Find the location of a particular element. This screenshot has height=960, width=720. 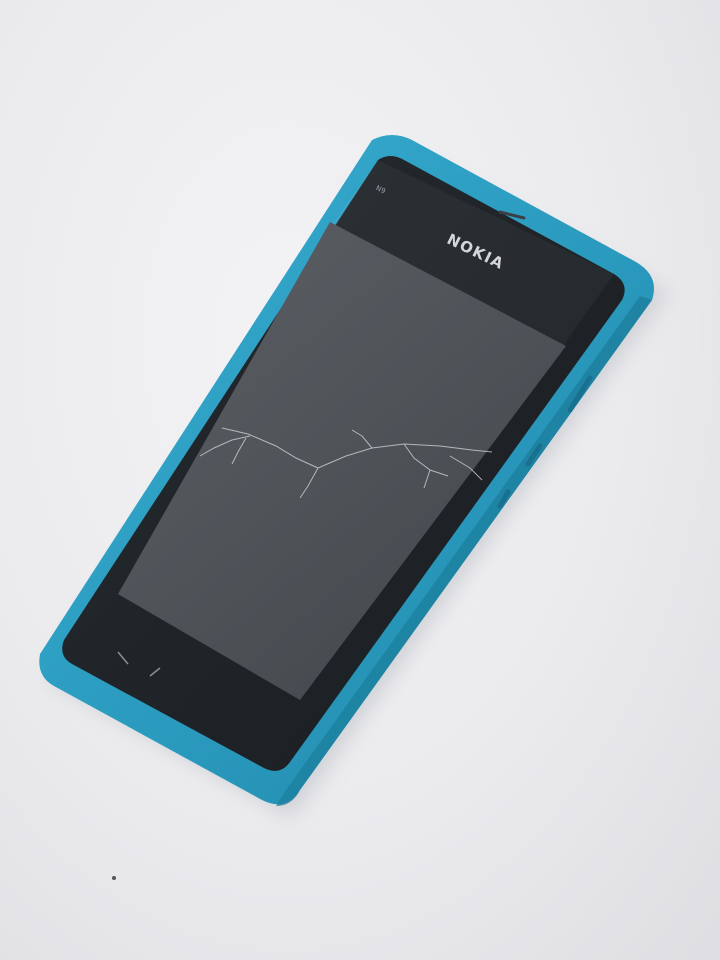

dust-speck is located at coordinates (114, 878).